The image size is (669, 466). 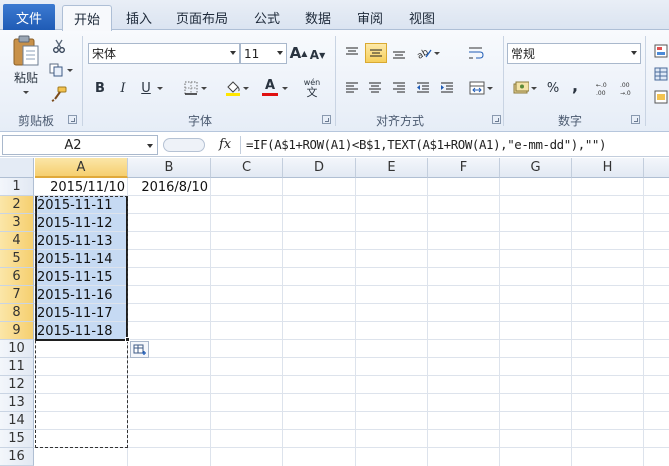 I want to click on shrink-font-button: A ▼, so click(x=317, y=55).